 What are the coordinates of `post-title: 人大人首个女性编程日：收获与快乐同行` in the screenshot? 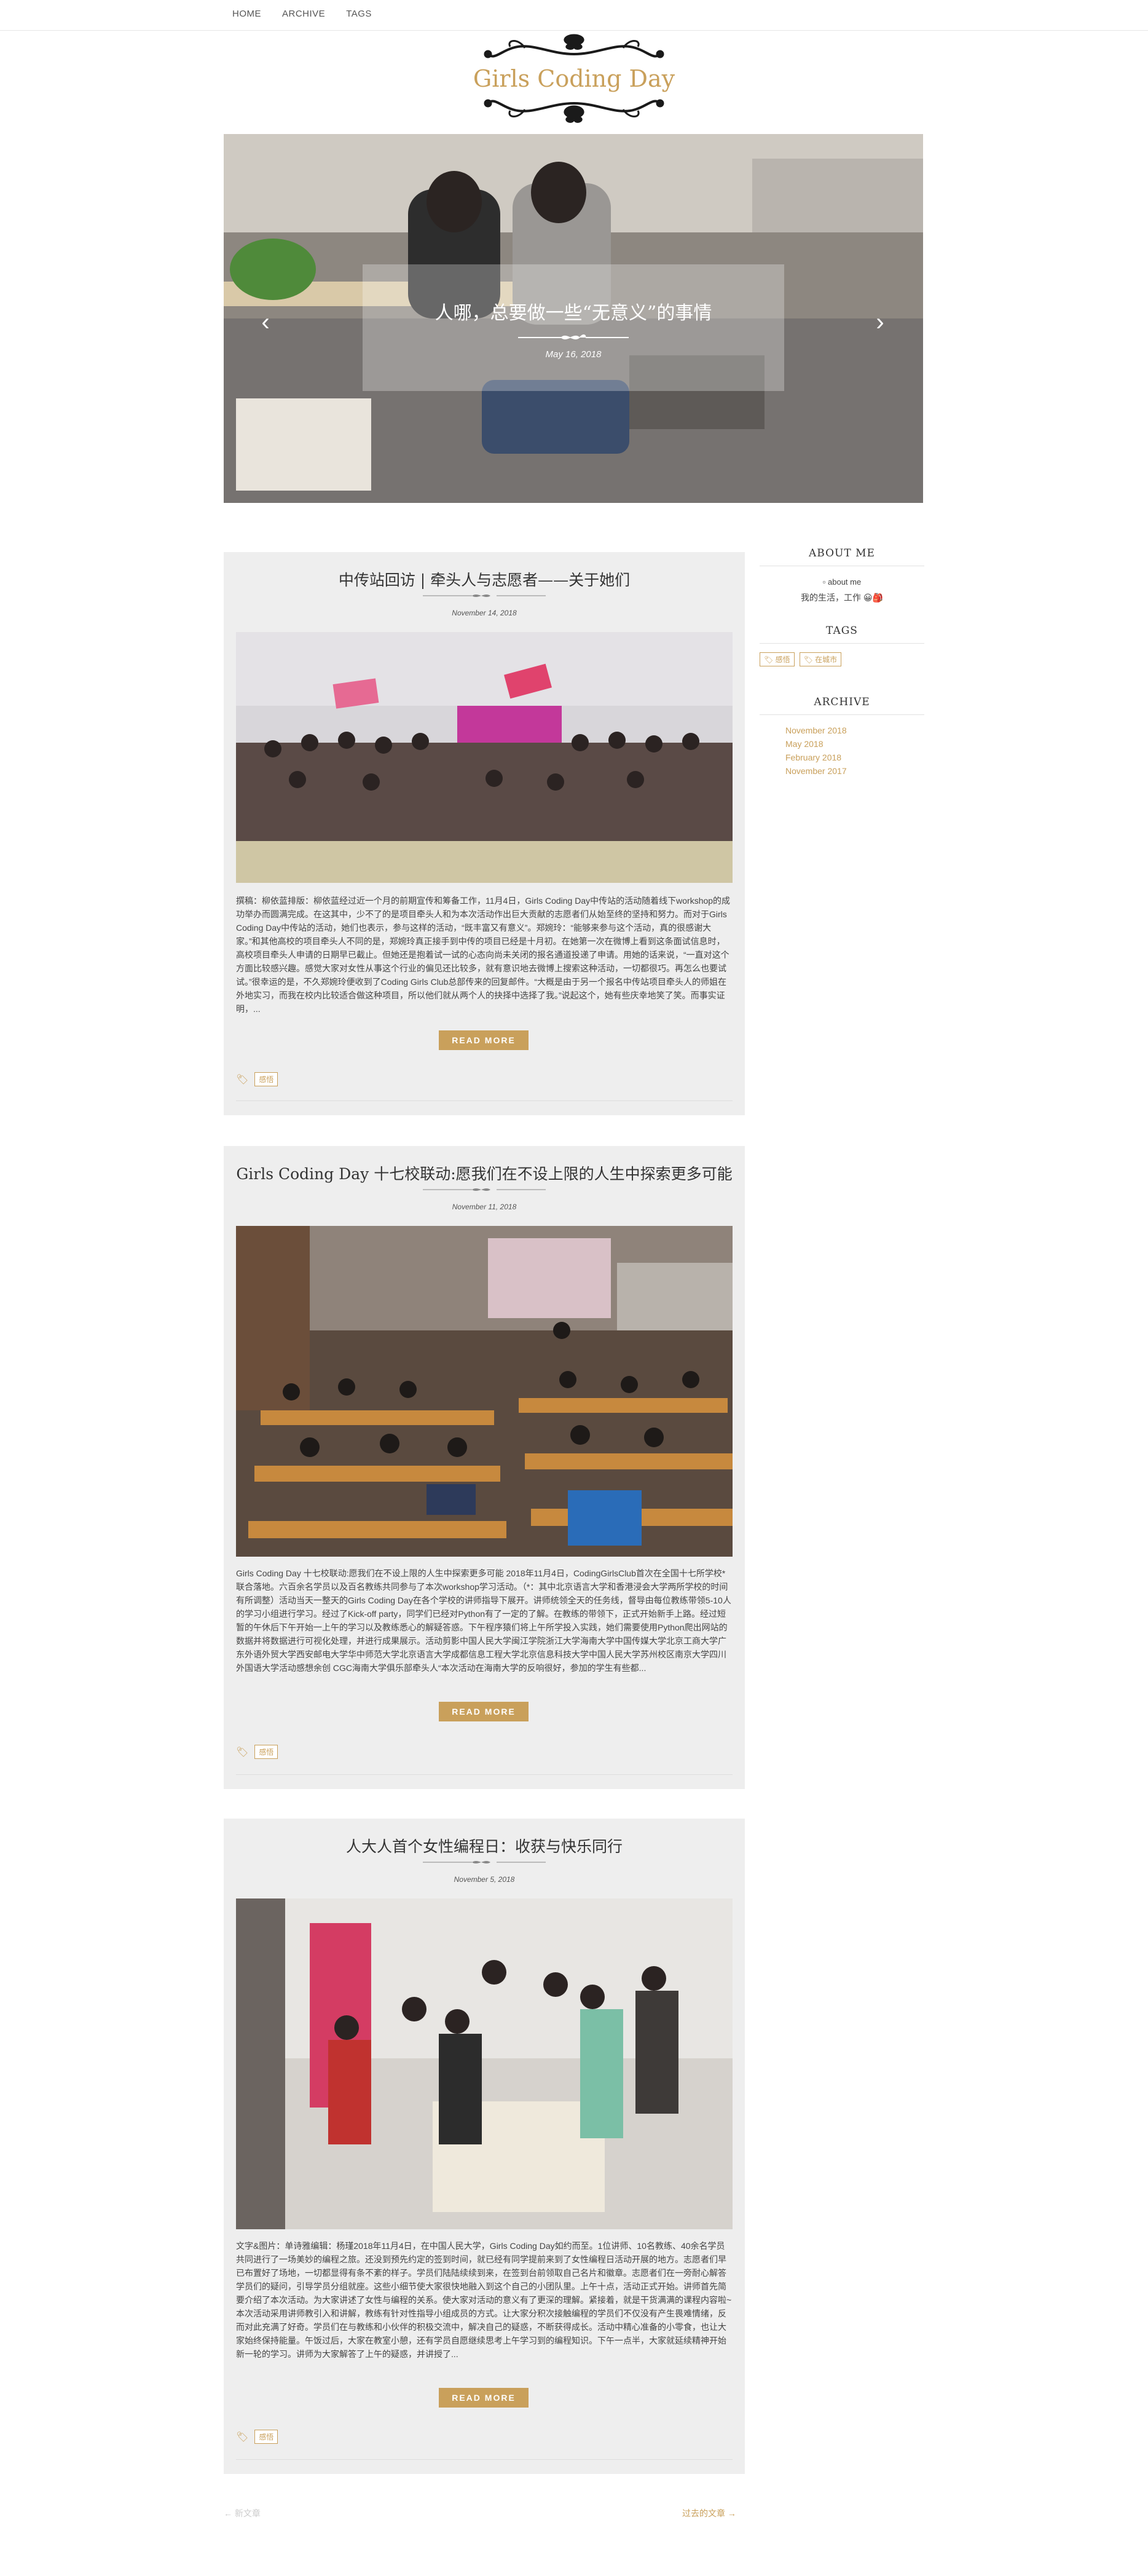 It's located at (484, 1846).